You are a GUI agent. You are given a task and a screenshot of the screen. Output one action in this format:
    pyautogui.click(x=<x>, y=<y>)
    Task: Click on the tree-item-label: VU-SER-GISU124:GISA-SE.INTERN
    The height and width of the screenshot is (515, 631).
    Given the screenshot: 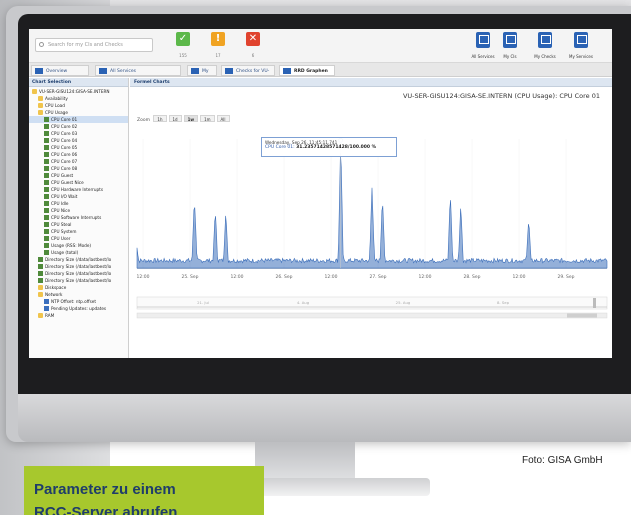 What is the action you would take?
    pyautogui.click(x=74, y=91)
    